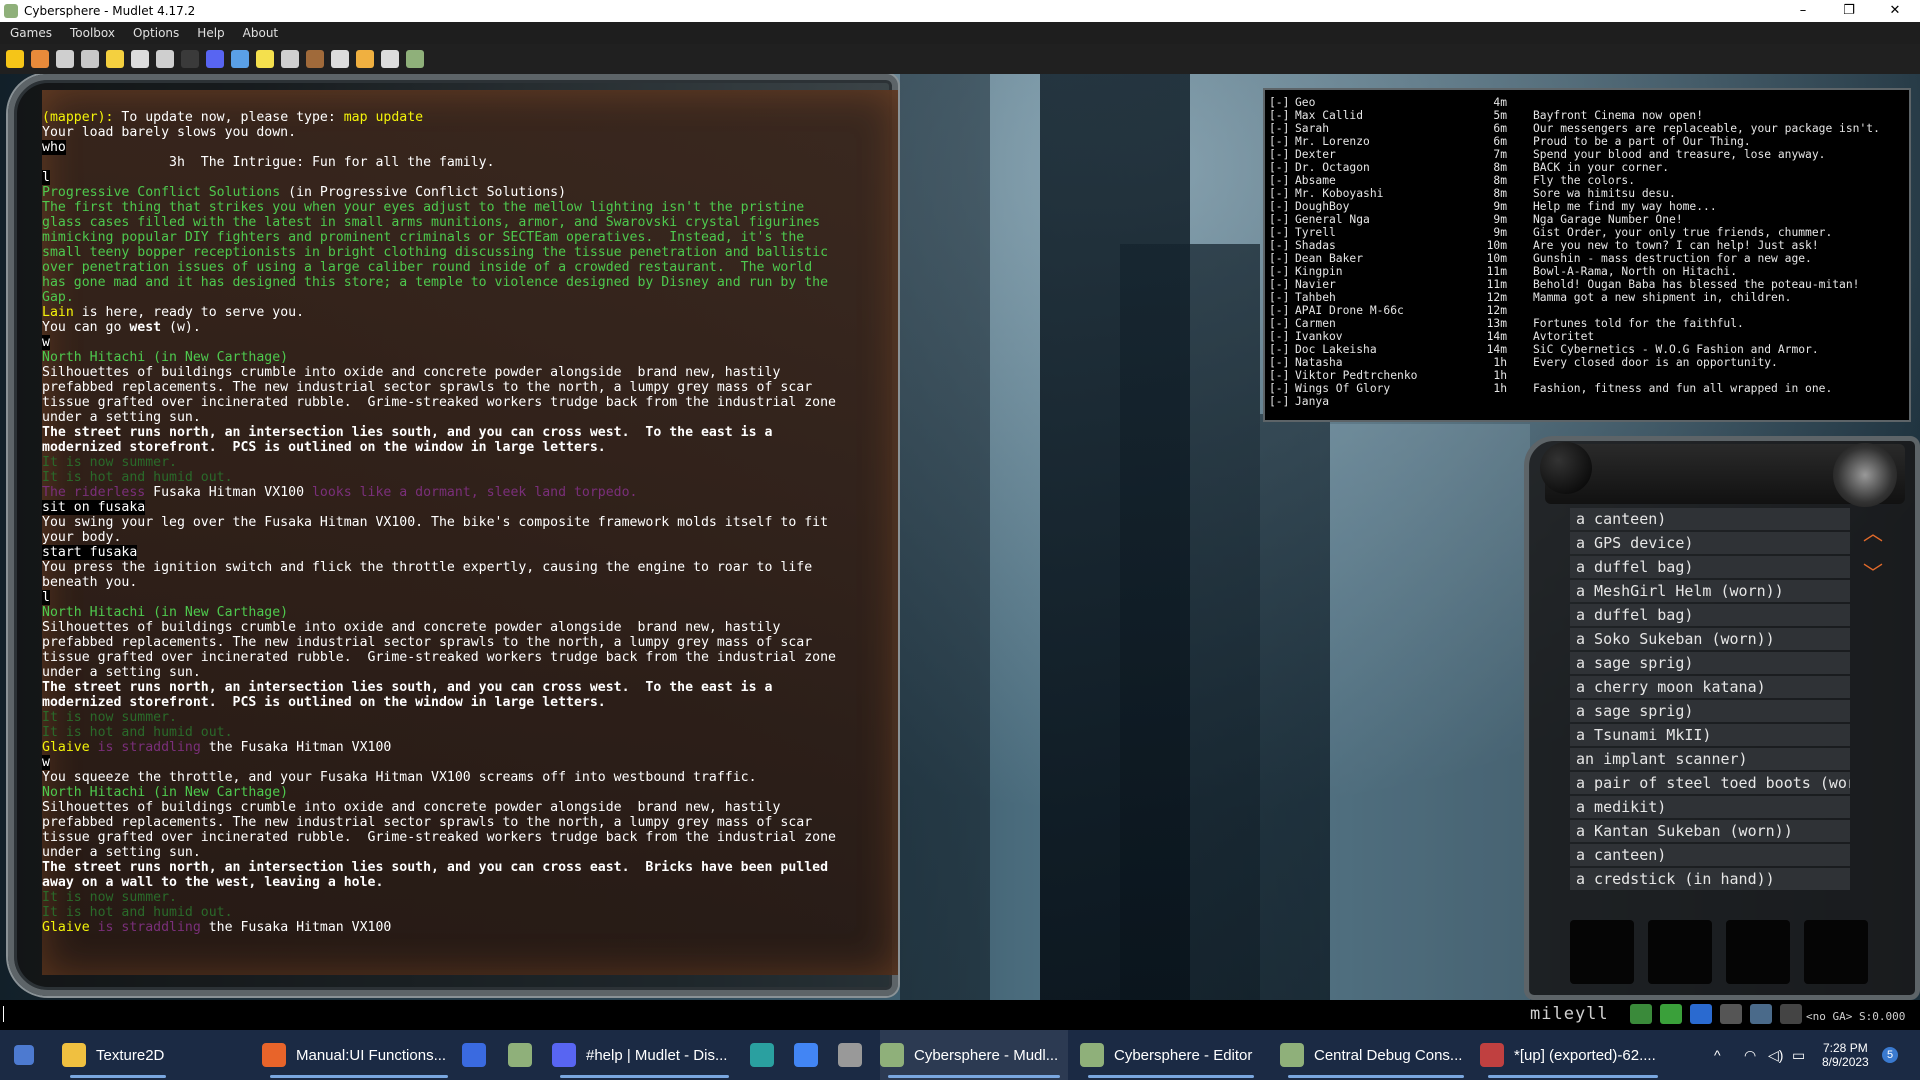 The height and width of the screenshot is (1080, 1920). I want to click on menu-games: Games, so click(30, 33).